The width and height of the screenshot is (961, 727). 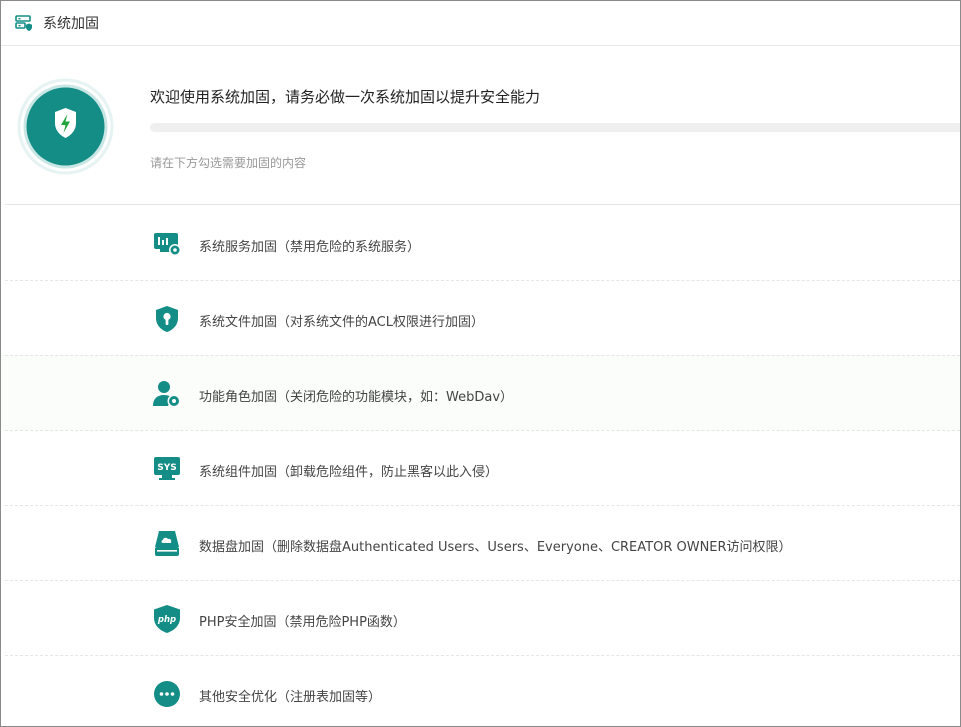 What do you see at coordinates (480, 23) in the screenshot?
I see `title-bar: 系统加固` at bounding box center [480, 23].